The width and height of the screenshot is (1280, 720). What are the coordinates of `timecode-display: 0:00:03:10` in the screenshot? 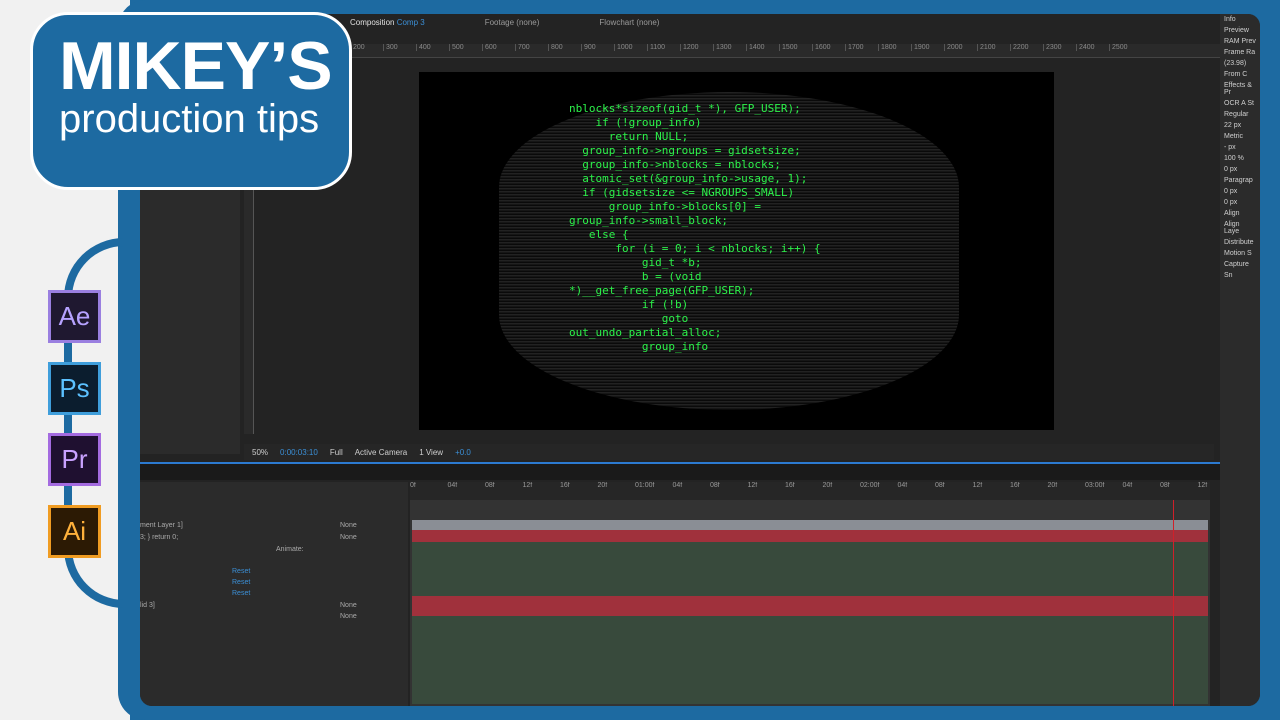 It's located at (299, 452).